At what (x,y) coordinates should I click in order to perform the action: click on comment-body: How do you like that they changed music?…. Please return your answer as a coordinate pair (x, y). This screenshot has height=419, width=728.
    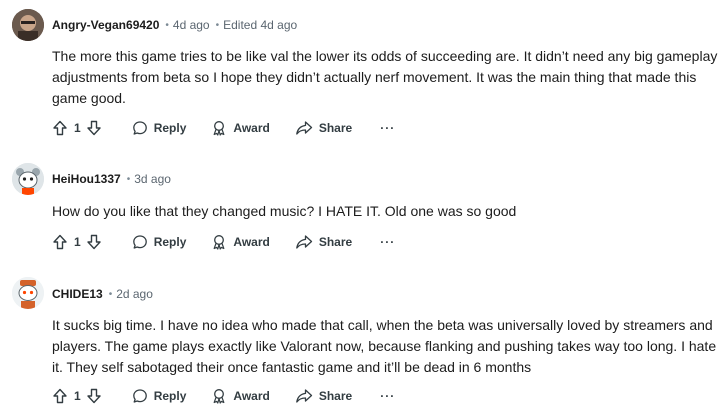
    Looking at the image, I should click on (284, 211).